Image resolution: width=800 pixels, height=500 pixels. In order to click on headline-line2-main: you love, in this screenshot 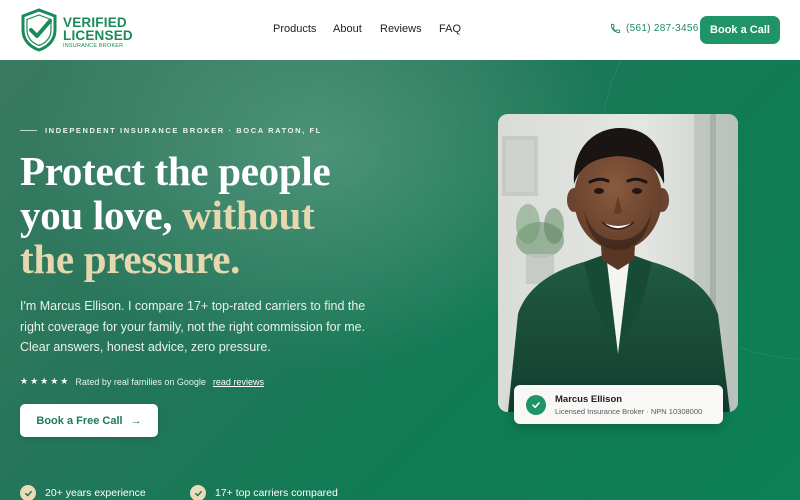, I will do `click(101, 215)`.